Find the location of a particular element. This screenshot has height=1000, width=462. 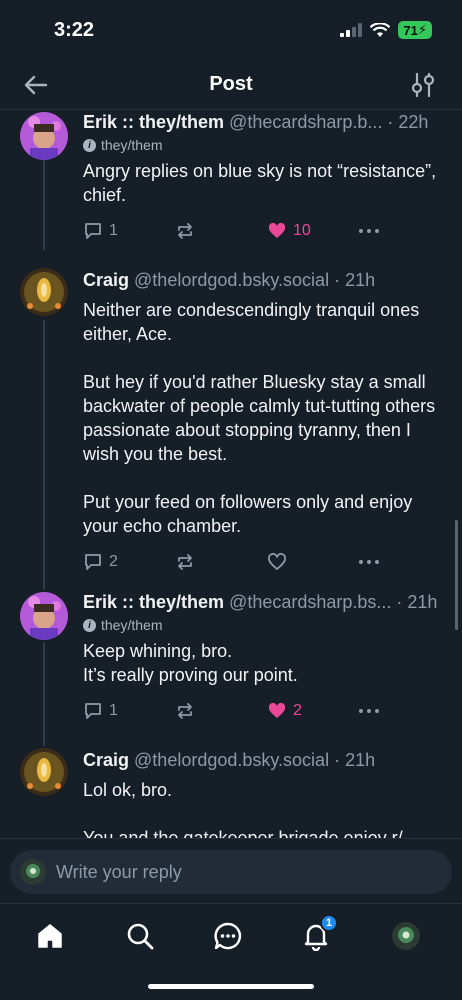

scrollbar is located at coordinates (456, 575).